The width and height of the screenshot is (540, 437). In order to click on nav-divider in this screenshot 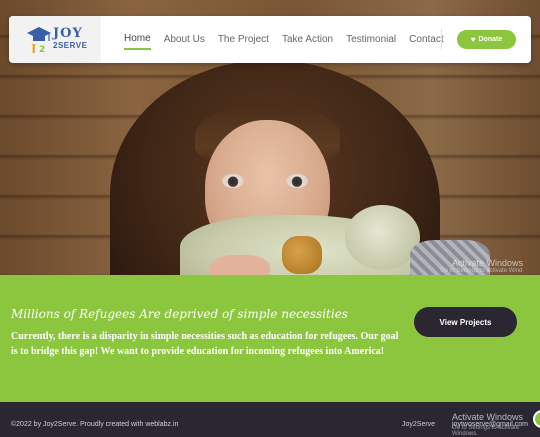, I will do `click(441, 39)`.